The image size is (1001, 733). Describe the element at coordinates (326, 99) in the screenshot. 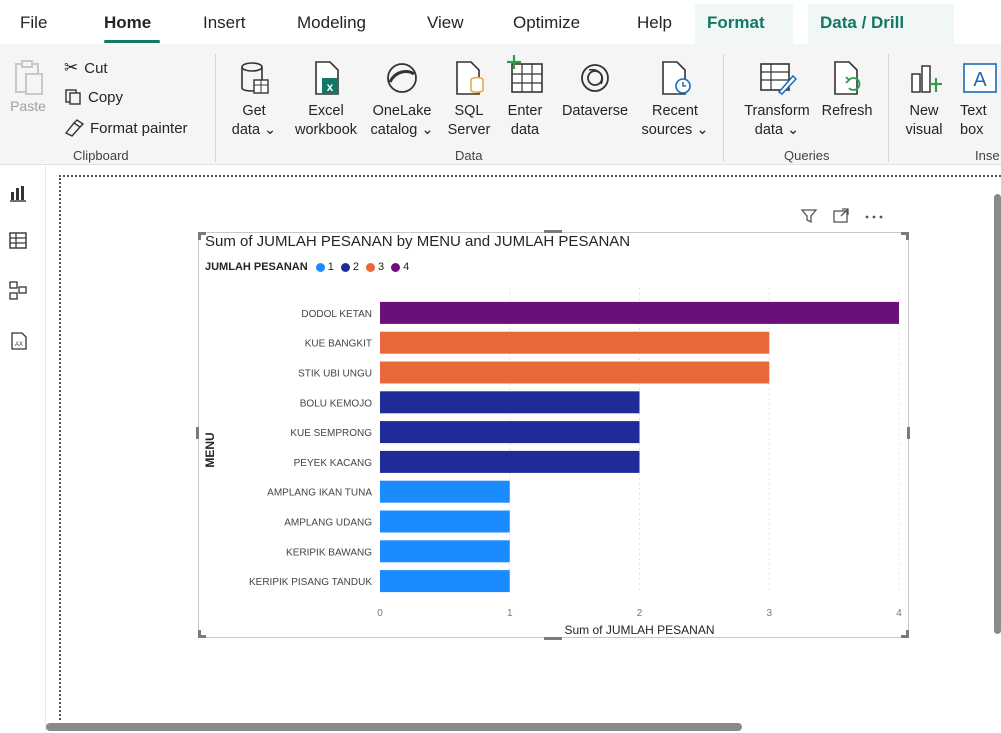

I see `excel-workbook-button: x Excel workbook` at that location.